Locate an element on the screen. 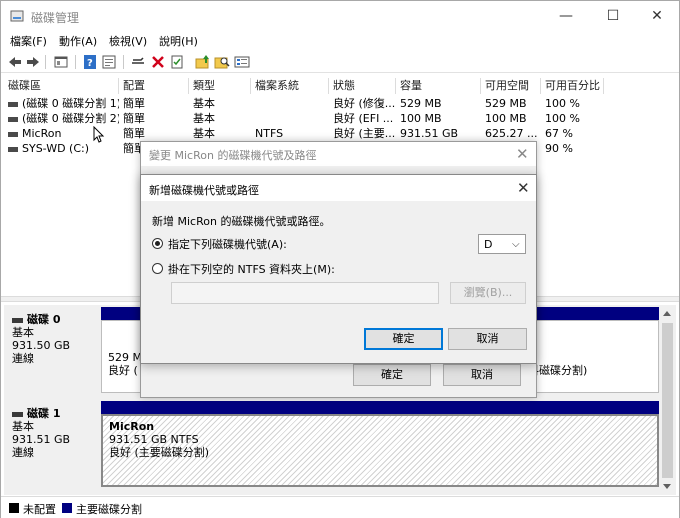  close-window-button: ✕ is located at coordinates (657, 16).